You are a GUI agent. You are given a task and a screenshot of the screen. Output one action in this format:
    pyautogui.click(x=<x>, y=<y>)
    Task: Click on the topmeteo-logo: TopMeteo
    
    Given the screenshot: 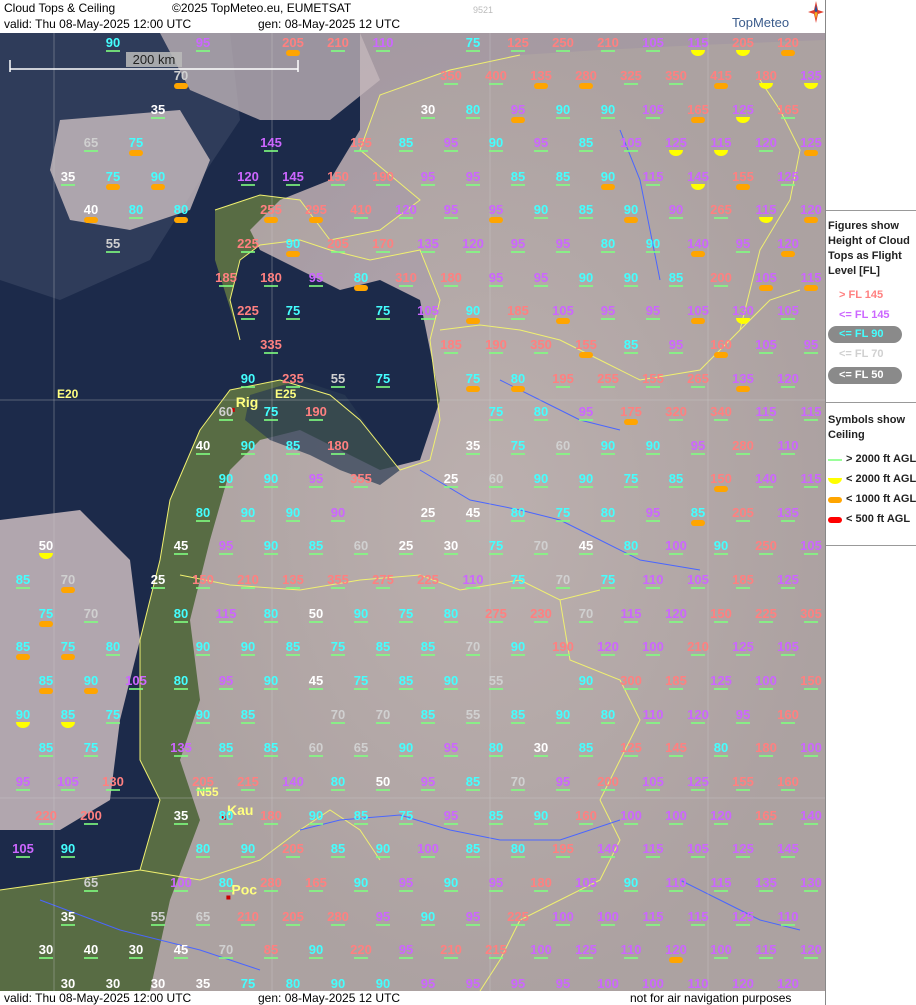 What is the action you would take?
    pyautogui.click(x=777, y=17)
    